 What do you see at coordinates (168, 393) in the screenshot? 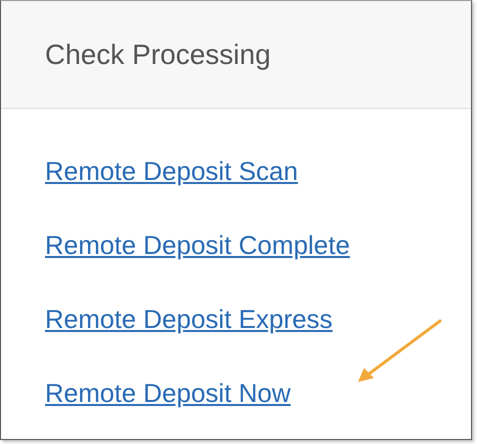
I see `deposit-link: Remote Deposit Now` at bounding box center [168, 393].